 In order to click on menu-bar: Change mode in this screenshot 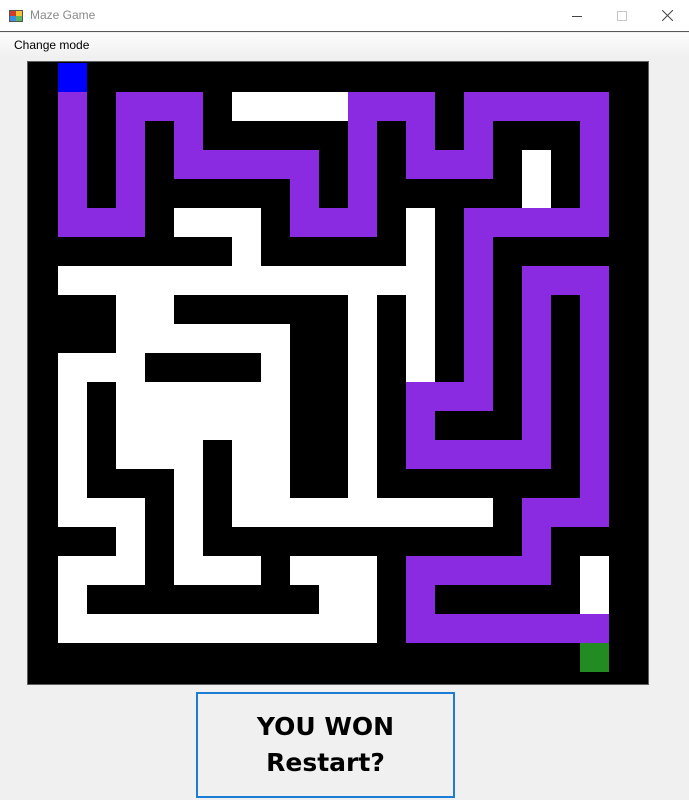, I will do `click(344, 45)`.